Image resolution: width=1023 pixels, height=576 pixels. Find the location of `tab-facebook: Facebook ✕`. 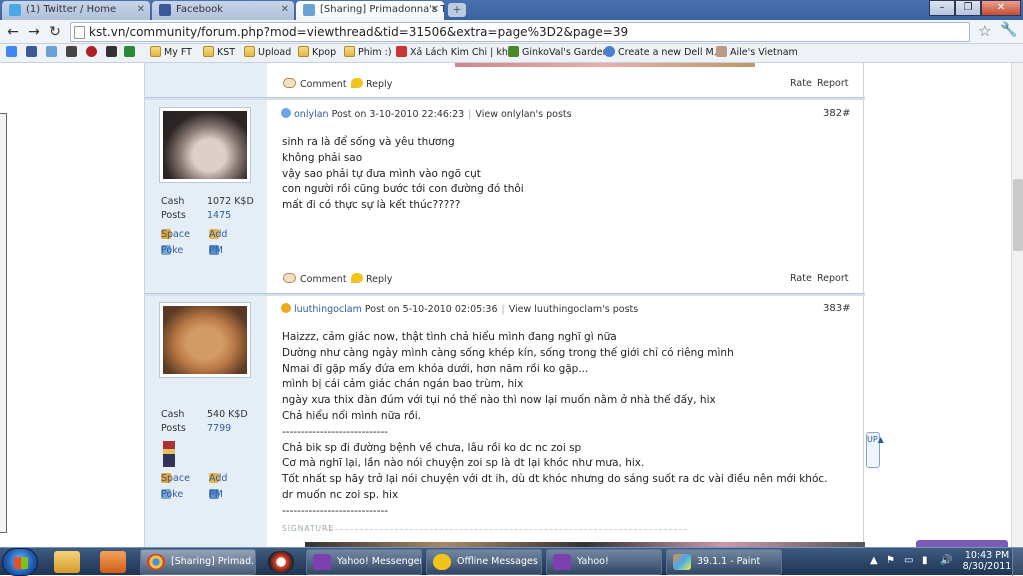

tab-facebook: Facebook ✕ is located at coordinates (223, 10).